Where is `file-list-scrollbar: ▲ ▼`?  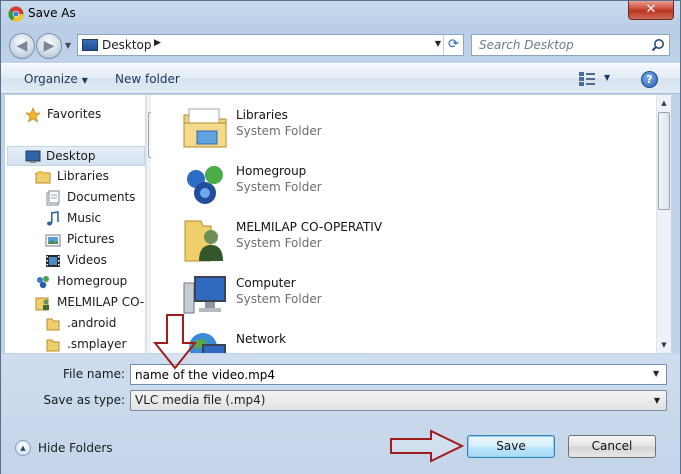 file-list-scrollbar: ▲ ▼ is located at coordinates (663, 224).